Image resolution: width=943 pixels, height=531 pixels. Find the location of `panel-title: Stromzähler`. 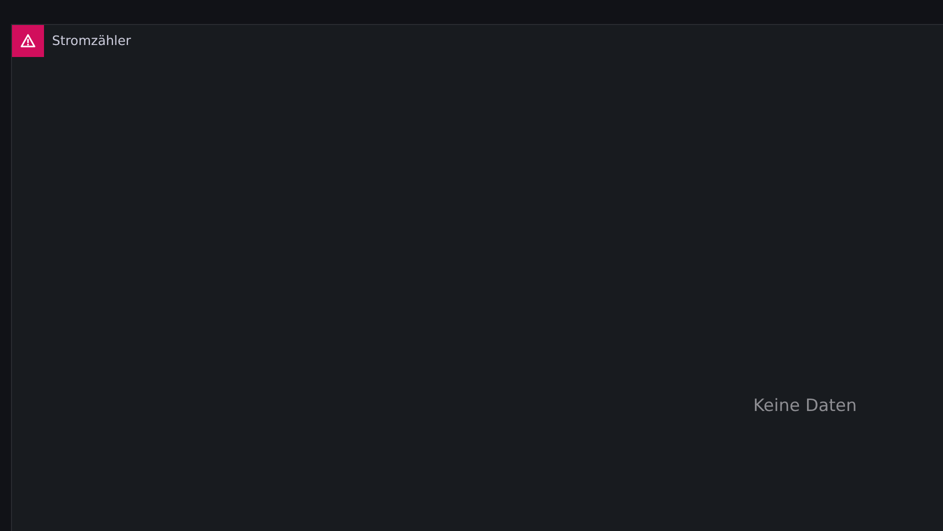

panel-title: Stromzähler is located at coordinates (92, 41).